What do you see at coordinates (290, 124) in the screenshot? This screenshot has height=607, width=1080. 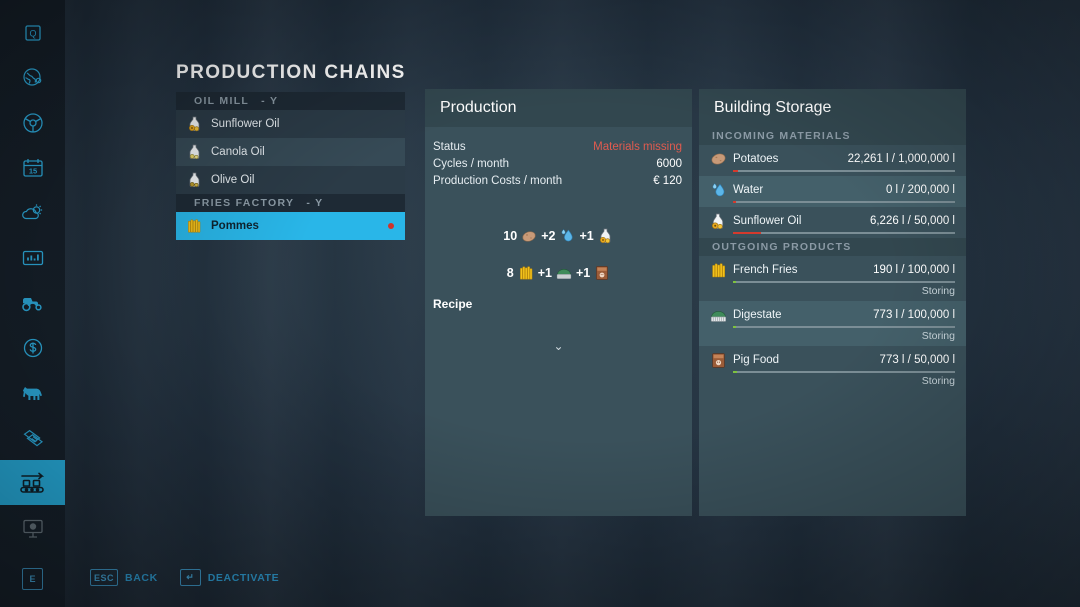 I see `chain-item-sunflower-oil: Sunflower Oil` at bounding box center [290, 124].